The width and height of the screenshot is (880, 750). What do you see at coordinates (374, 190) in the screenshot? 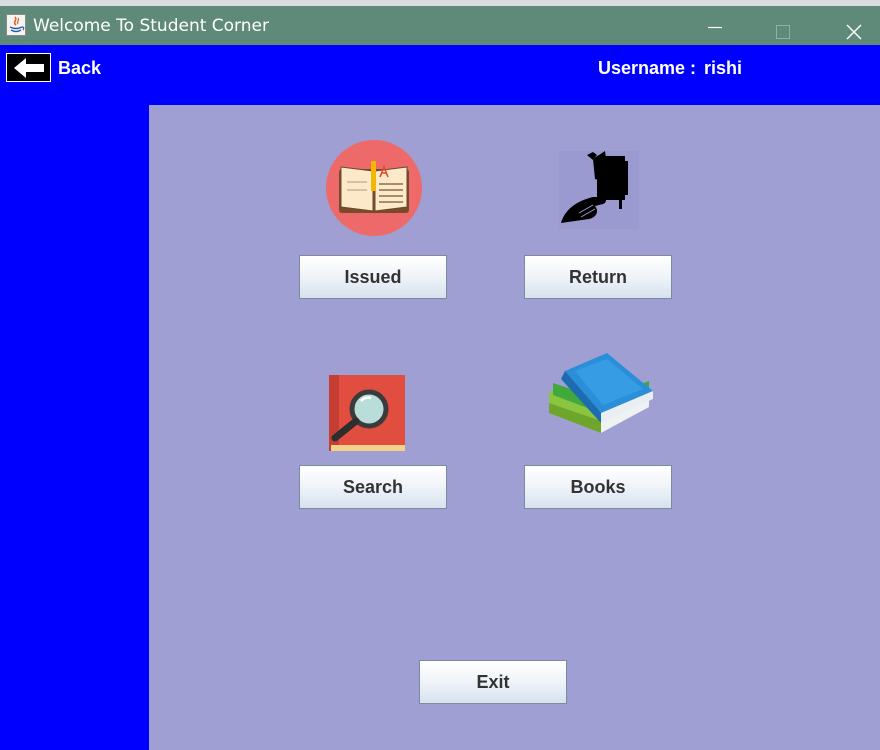
I see `open-book-icon` at bounding box center [374, 190].